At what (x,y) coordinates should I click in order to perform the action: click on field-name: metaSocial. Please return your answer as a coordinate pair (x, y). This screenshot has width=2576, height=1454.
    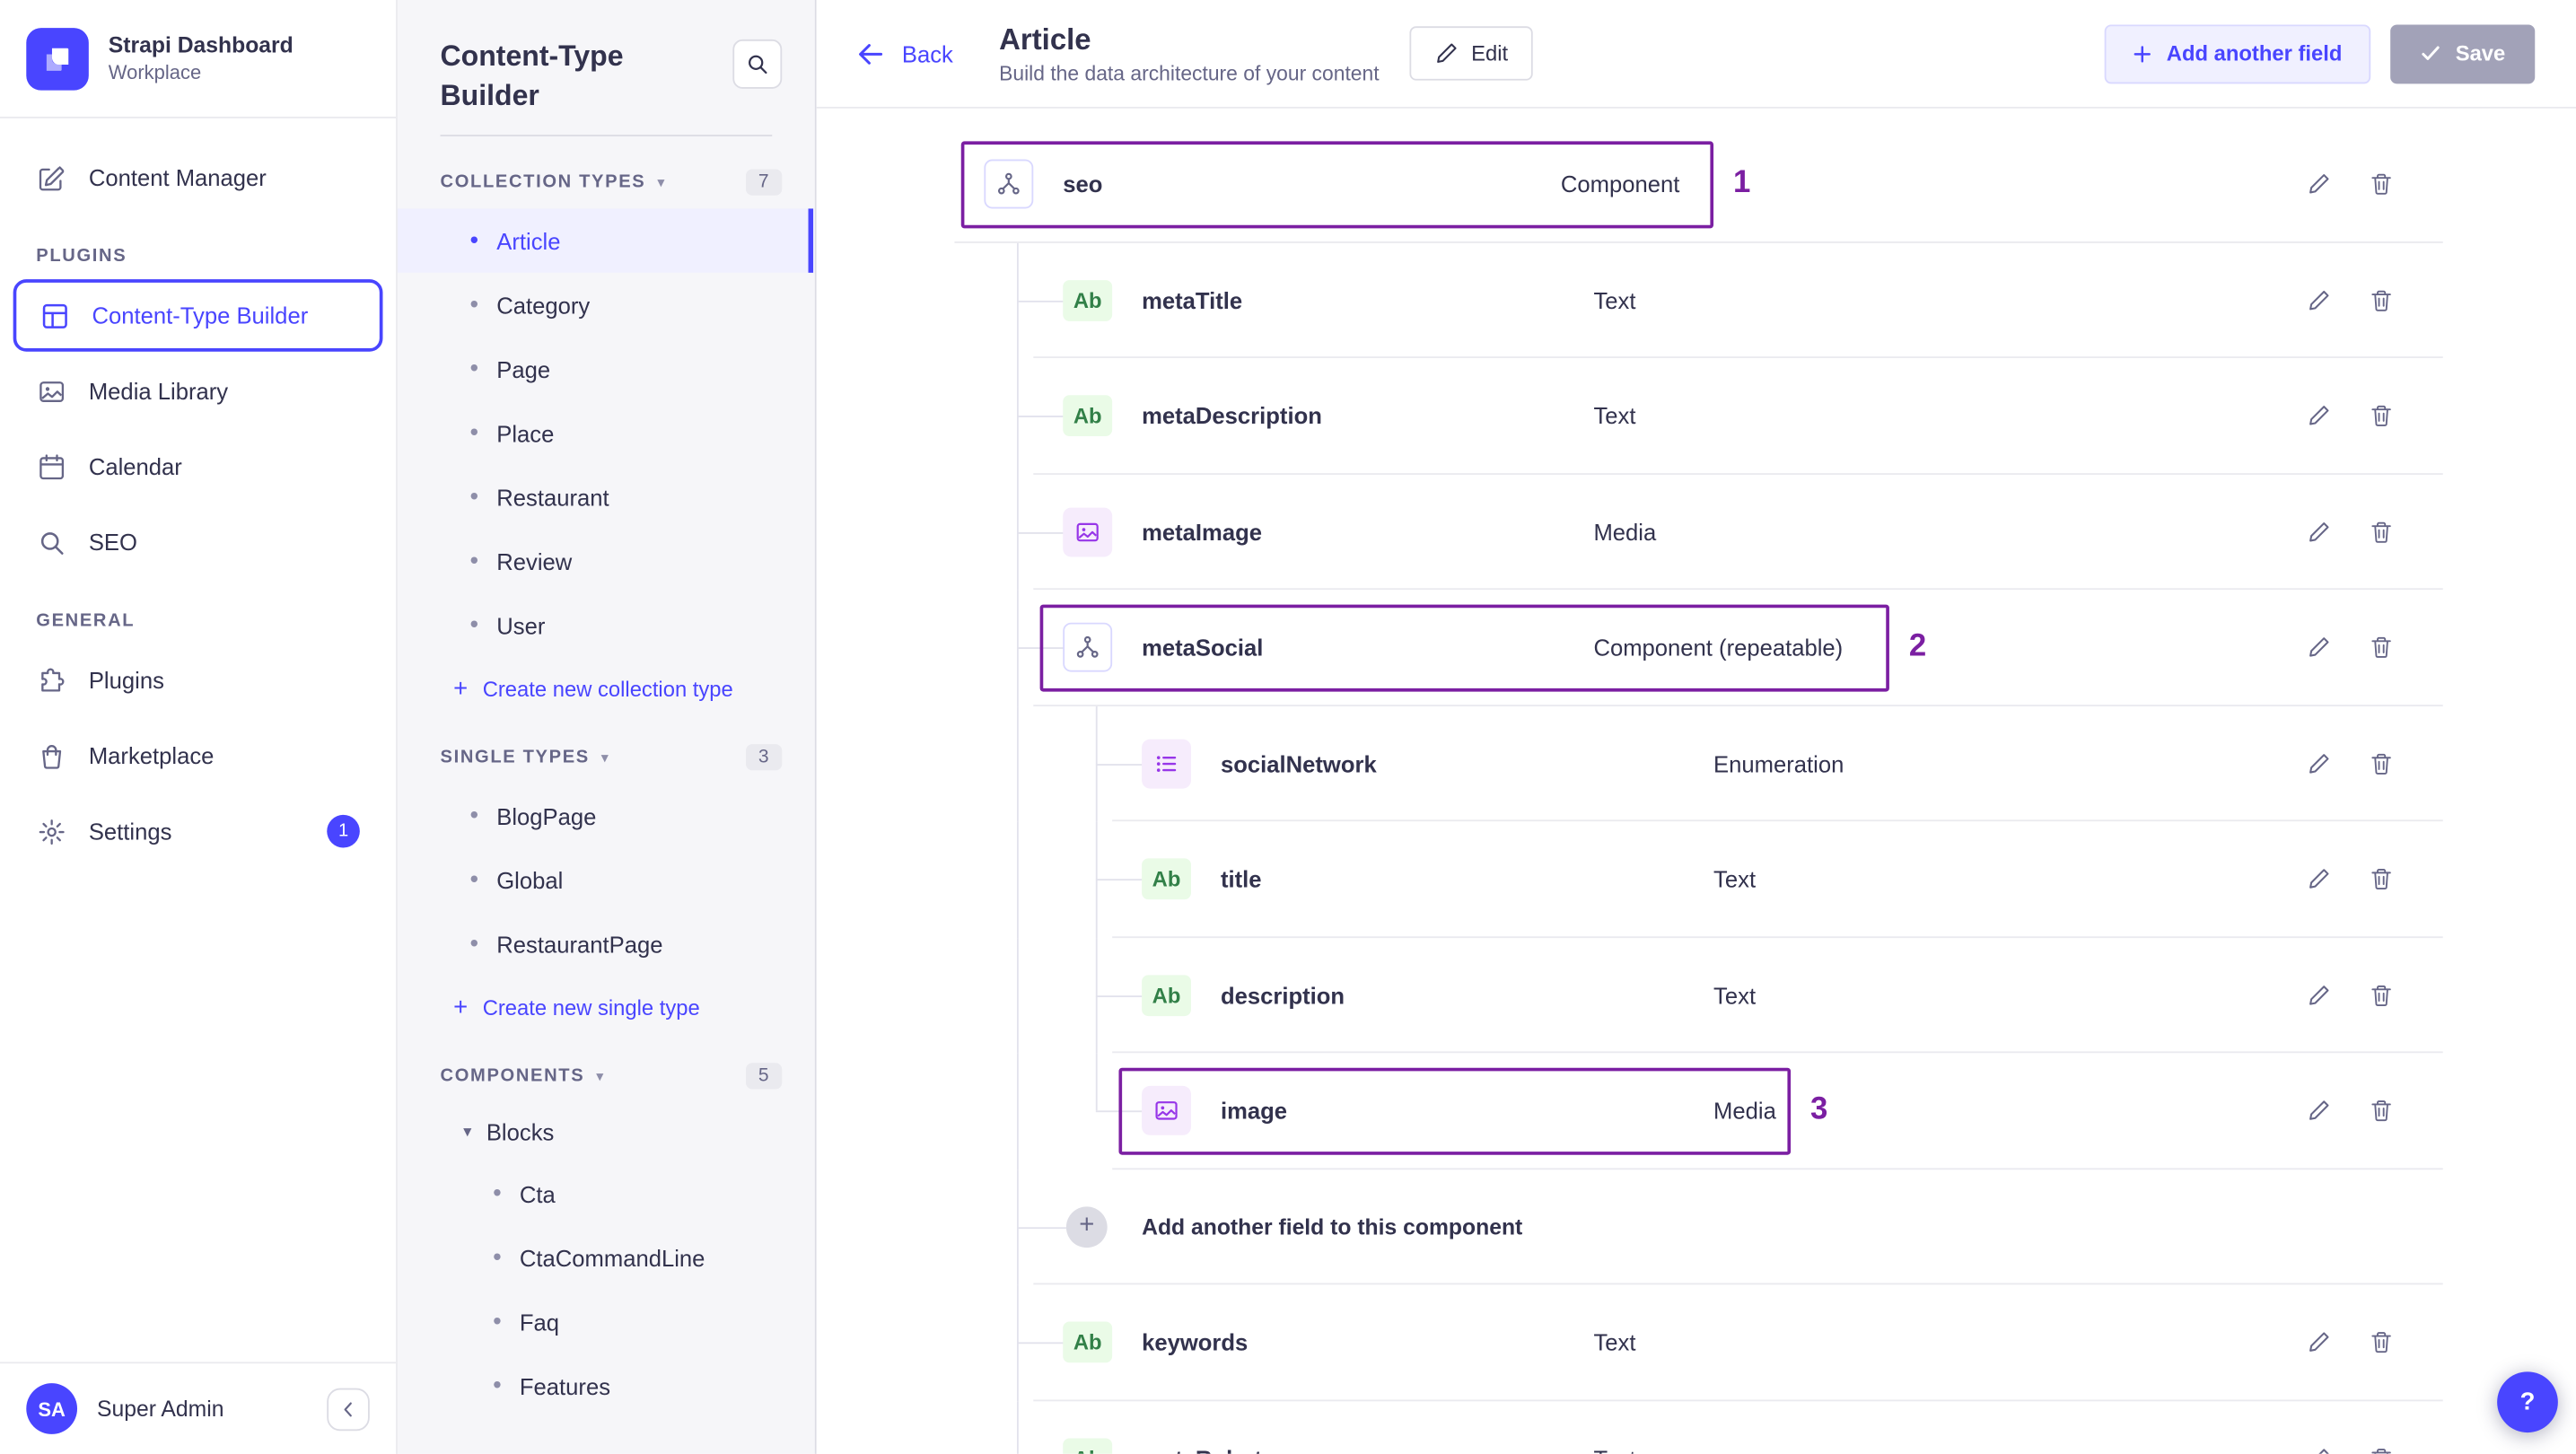
    Looking at the image, I should click on (1203, 647).